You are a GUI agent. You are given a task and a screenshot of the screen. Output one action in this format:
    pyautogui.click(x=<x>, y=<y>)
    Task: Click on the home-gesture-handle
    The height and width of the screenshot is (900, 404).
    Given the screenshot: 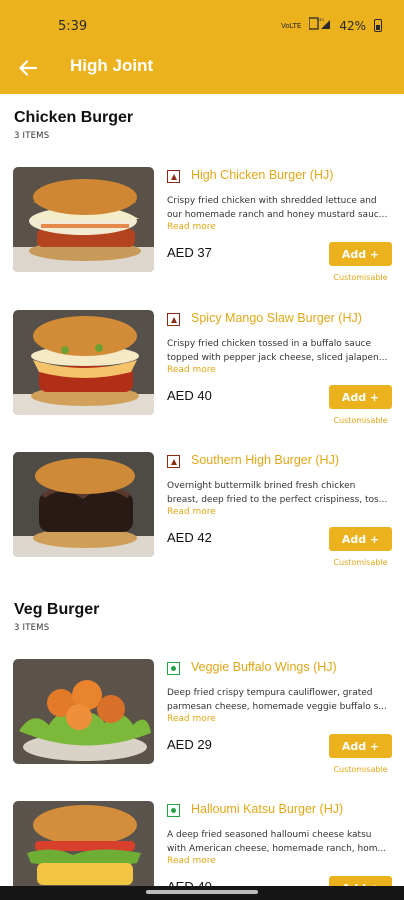 What is the action you would take?
    pyautogui.click(x=202, y=892)
    